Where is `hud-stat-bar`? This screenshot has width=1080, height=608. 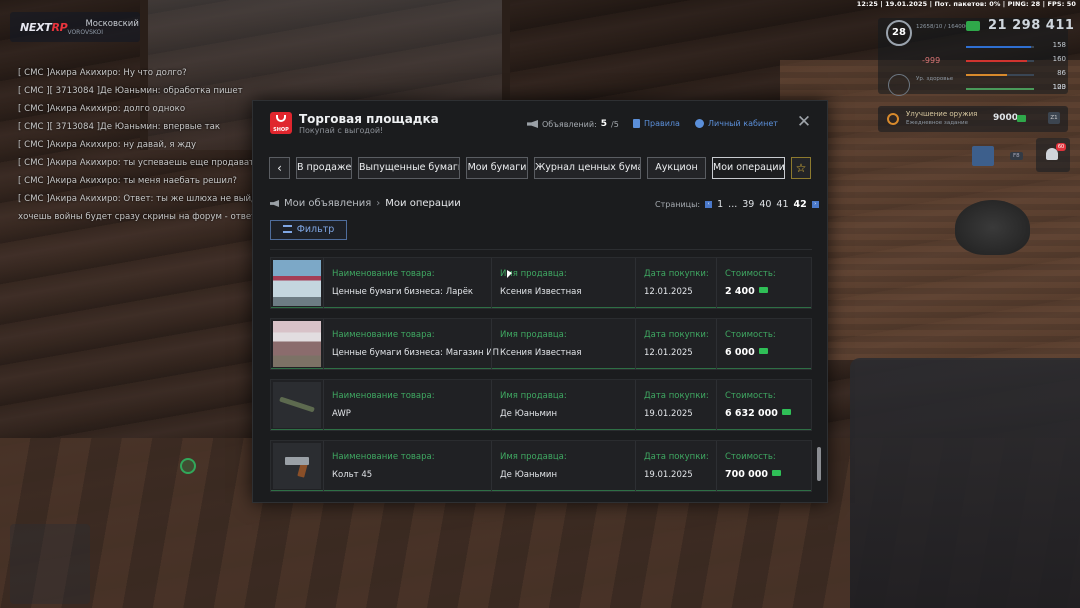 hud-stat-bar is located at coordinates (1000, 47).